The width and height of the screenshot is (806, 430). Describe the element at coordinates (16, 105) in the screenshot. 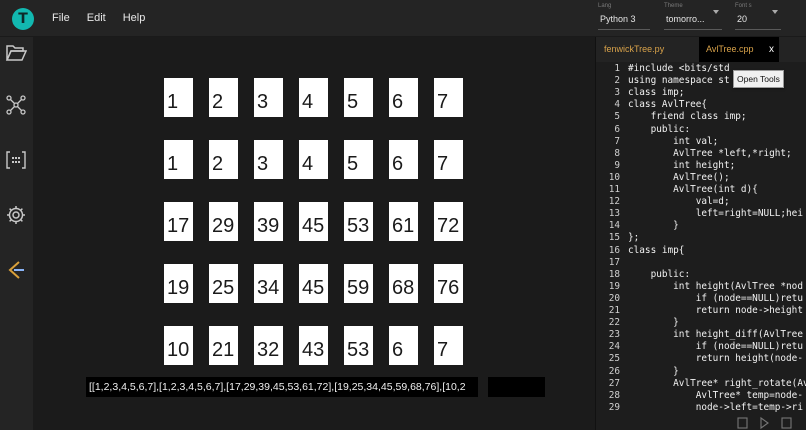

I see `graph-nodes-icon` at that location.